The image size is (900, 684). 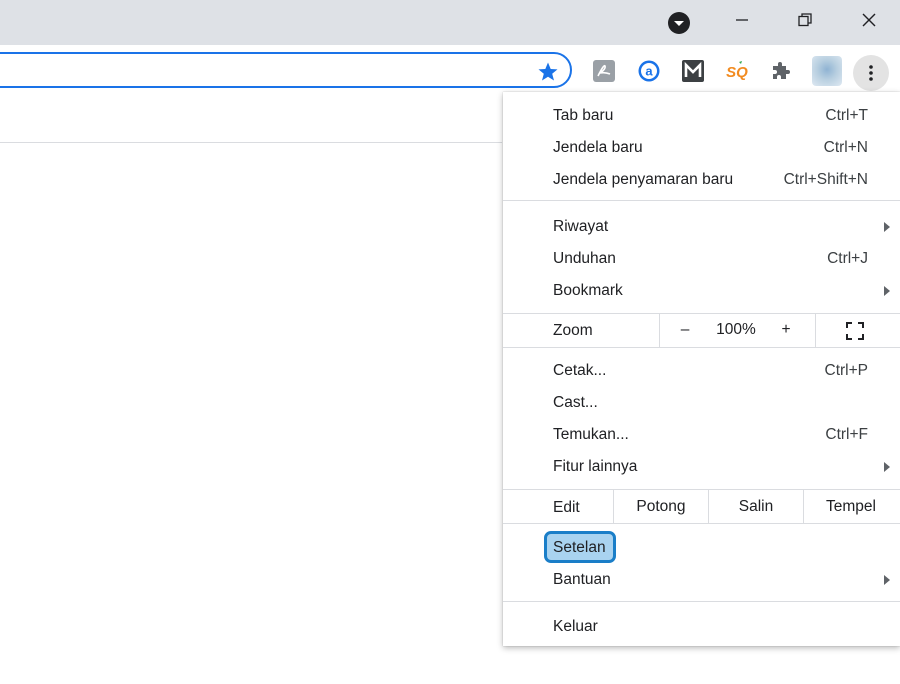 What do you see at coordinates (584, 258) in the screenshot?
I see `menu-item-label: Unduhan` at bounding box center [584, 258].